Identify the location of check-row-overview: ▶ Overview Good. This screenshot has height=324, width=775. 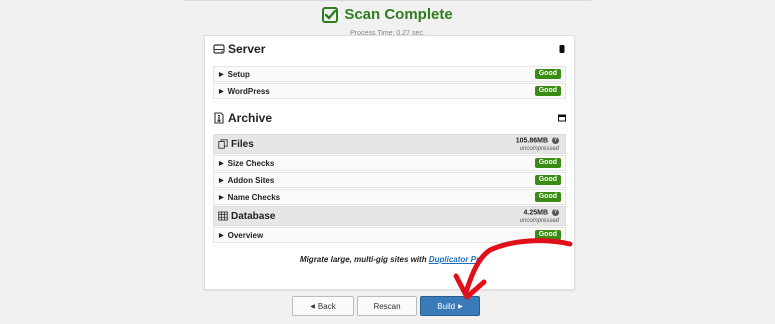
(389, 235).